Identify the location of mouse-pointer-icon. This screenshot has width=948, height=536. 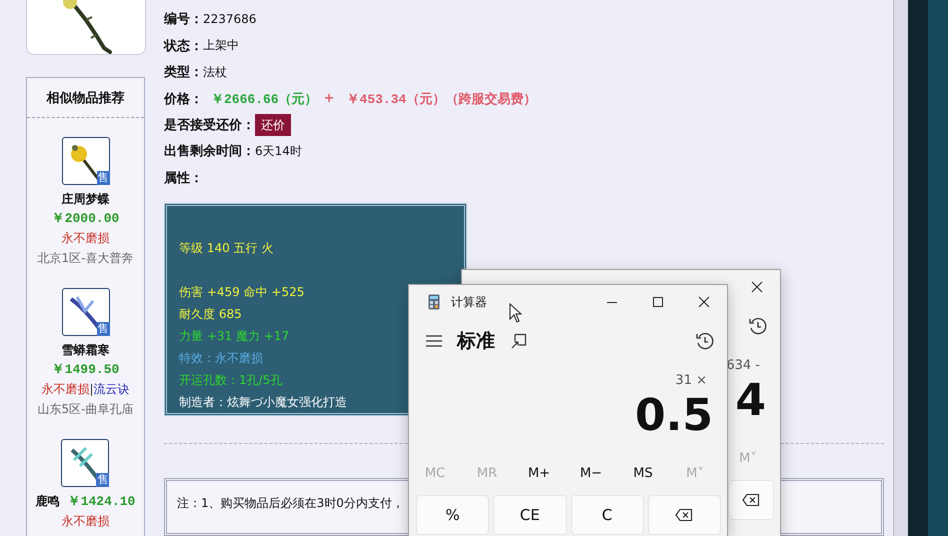
(515, 313).